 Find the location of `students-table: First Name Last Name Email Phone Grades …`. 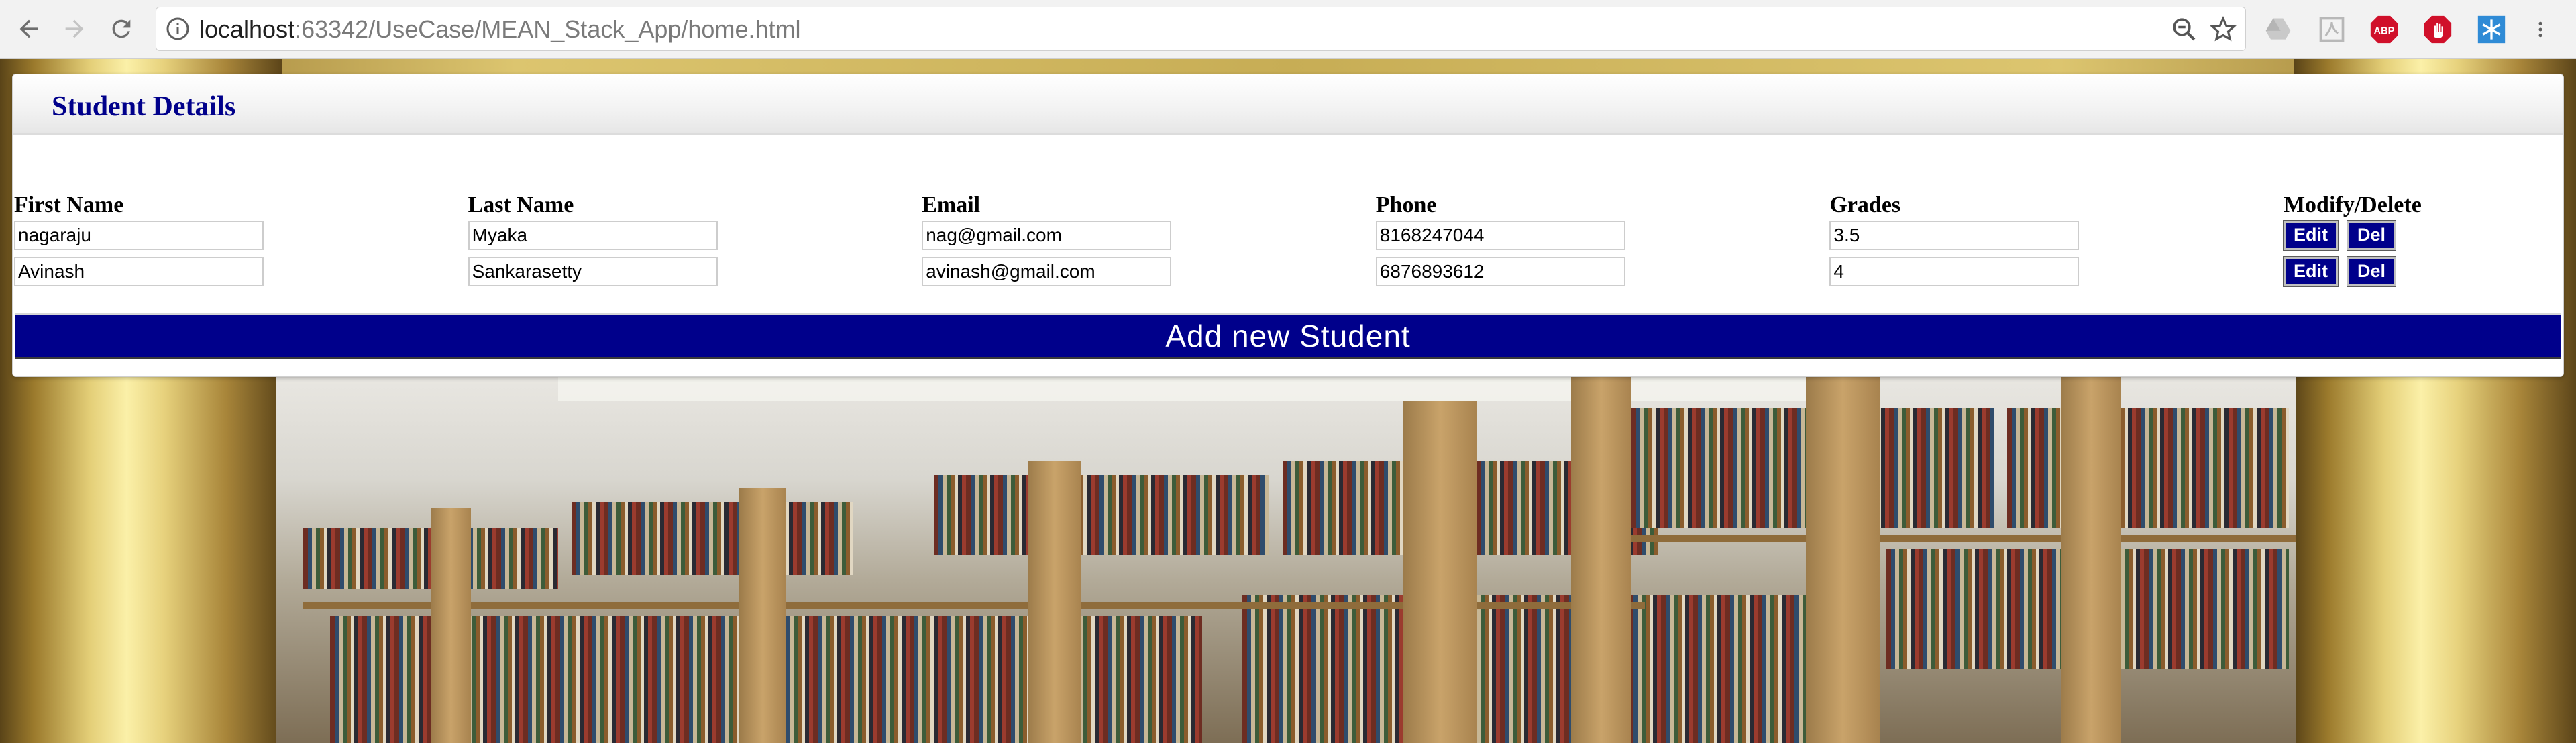

students-table: First Name Last Name Email Phone Grades … is located at coordinates (1288, 240).